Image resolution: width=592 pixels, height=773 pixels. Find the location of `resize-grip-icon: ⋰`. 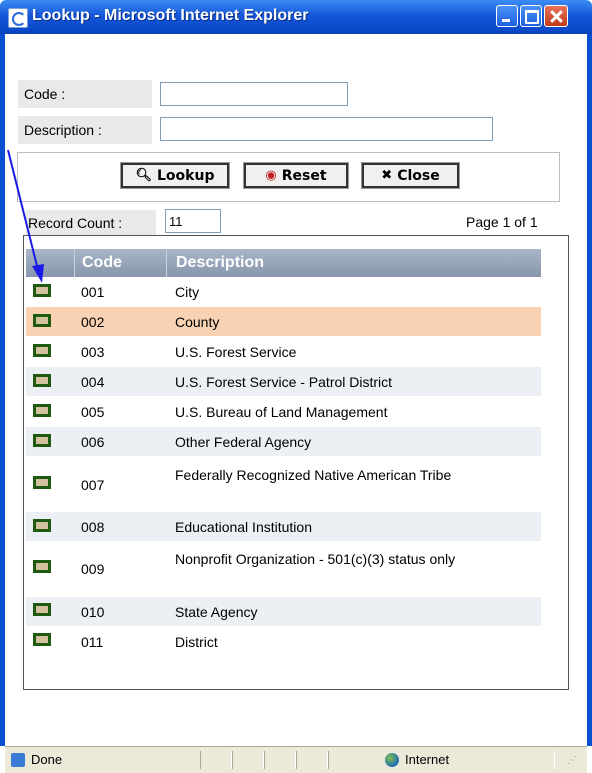

resize-grip-icon: ⋰ is located at coordinates (572, 760).